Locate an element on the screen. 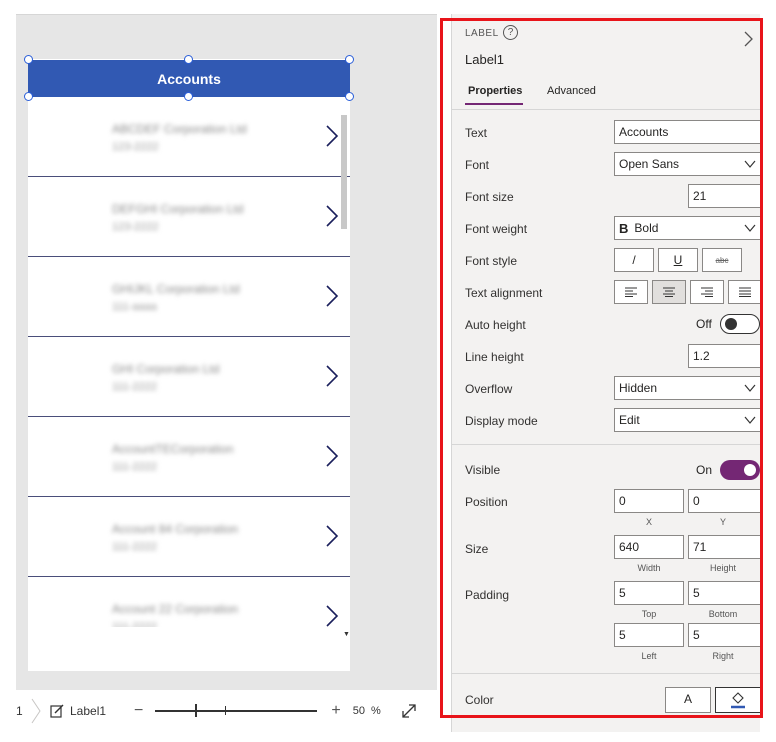  align-center-button is located at coordinates (669, 292).